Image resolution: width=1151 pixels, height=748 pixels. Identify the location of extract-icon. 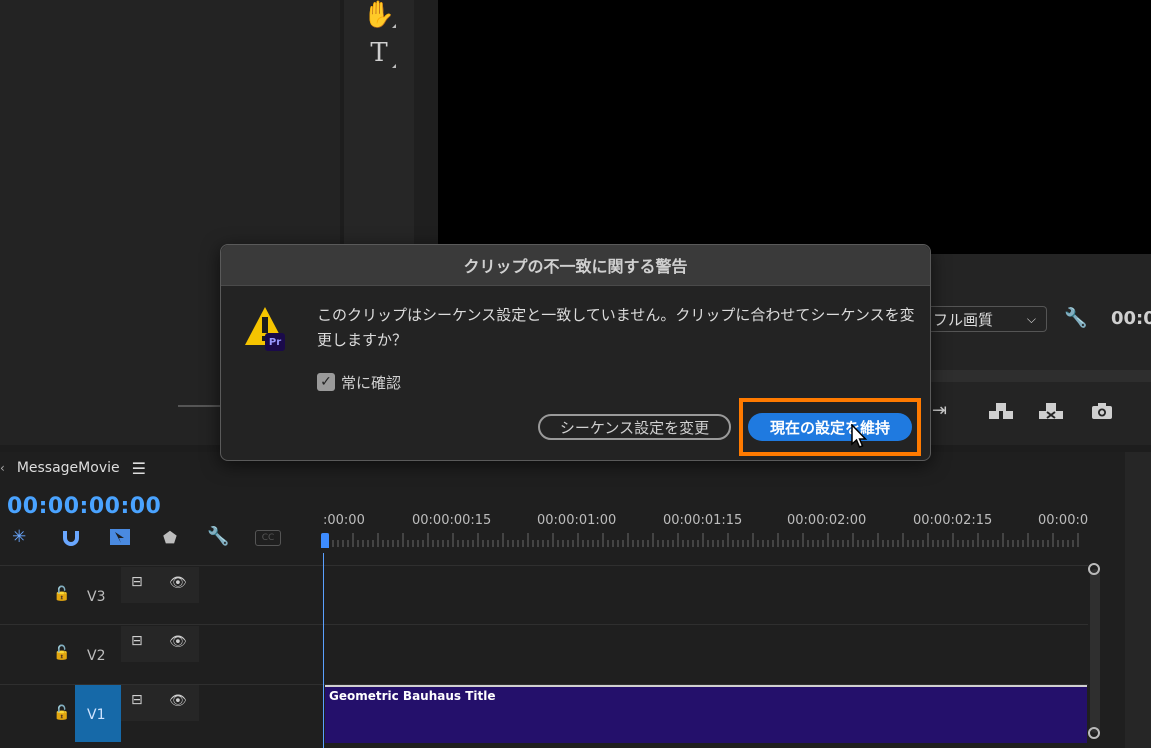
(1051, 413).